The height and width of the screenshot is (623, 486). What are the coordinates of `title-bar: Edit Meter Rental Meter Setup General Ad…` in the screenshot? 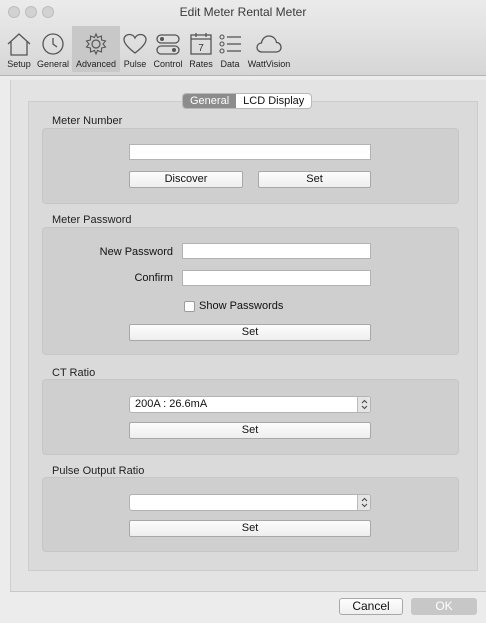 It's located at (243, 38).